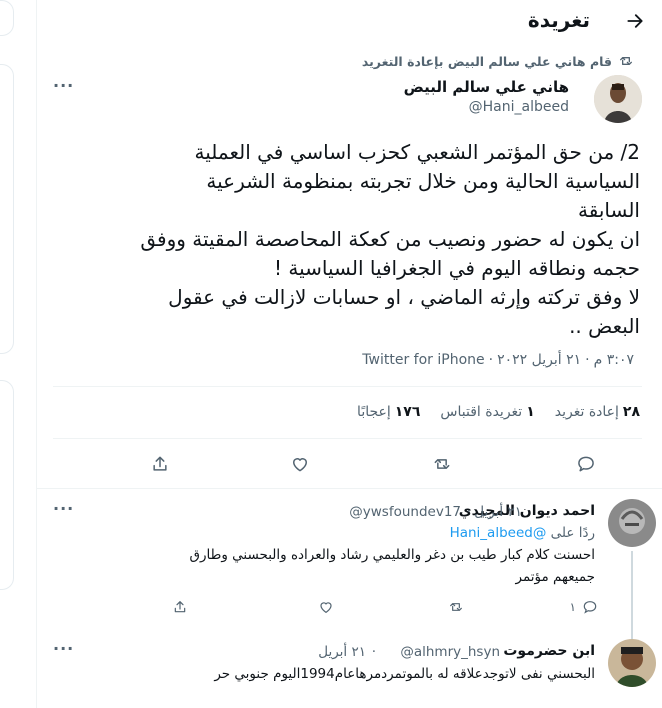 This screenshot has height=708, width=662. I want to click on stat-label: إعجابًا, so click(374, 412).